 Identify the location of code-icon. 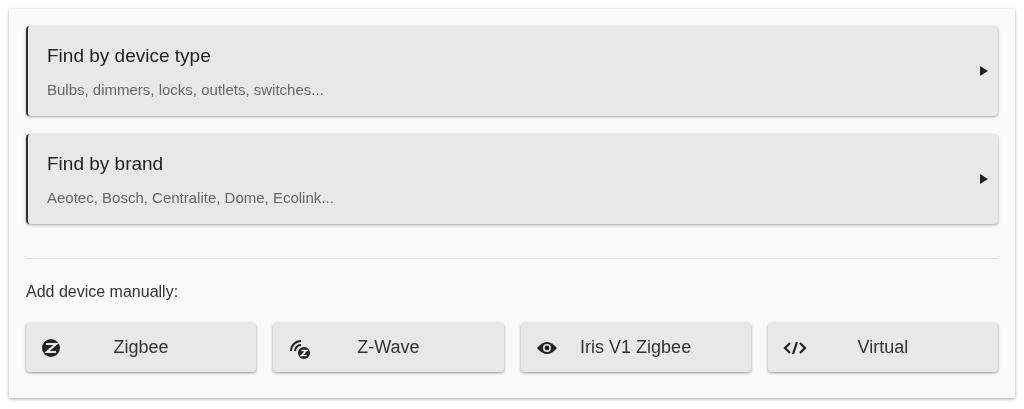
(794, 347).